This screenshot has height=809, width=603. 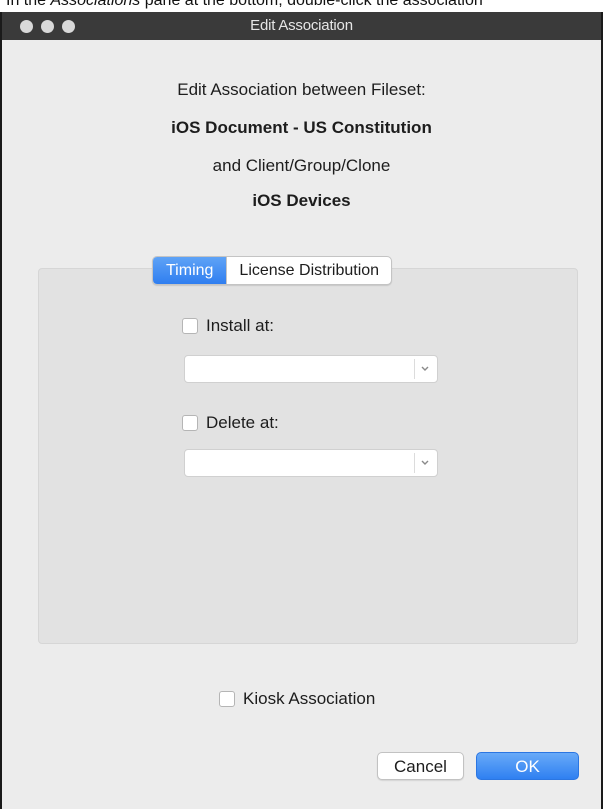 What do you see at coordinates (190, 326) in the screenshot?
I see `install-at-checkbox` at bounding box center [190, 326].